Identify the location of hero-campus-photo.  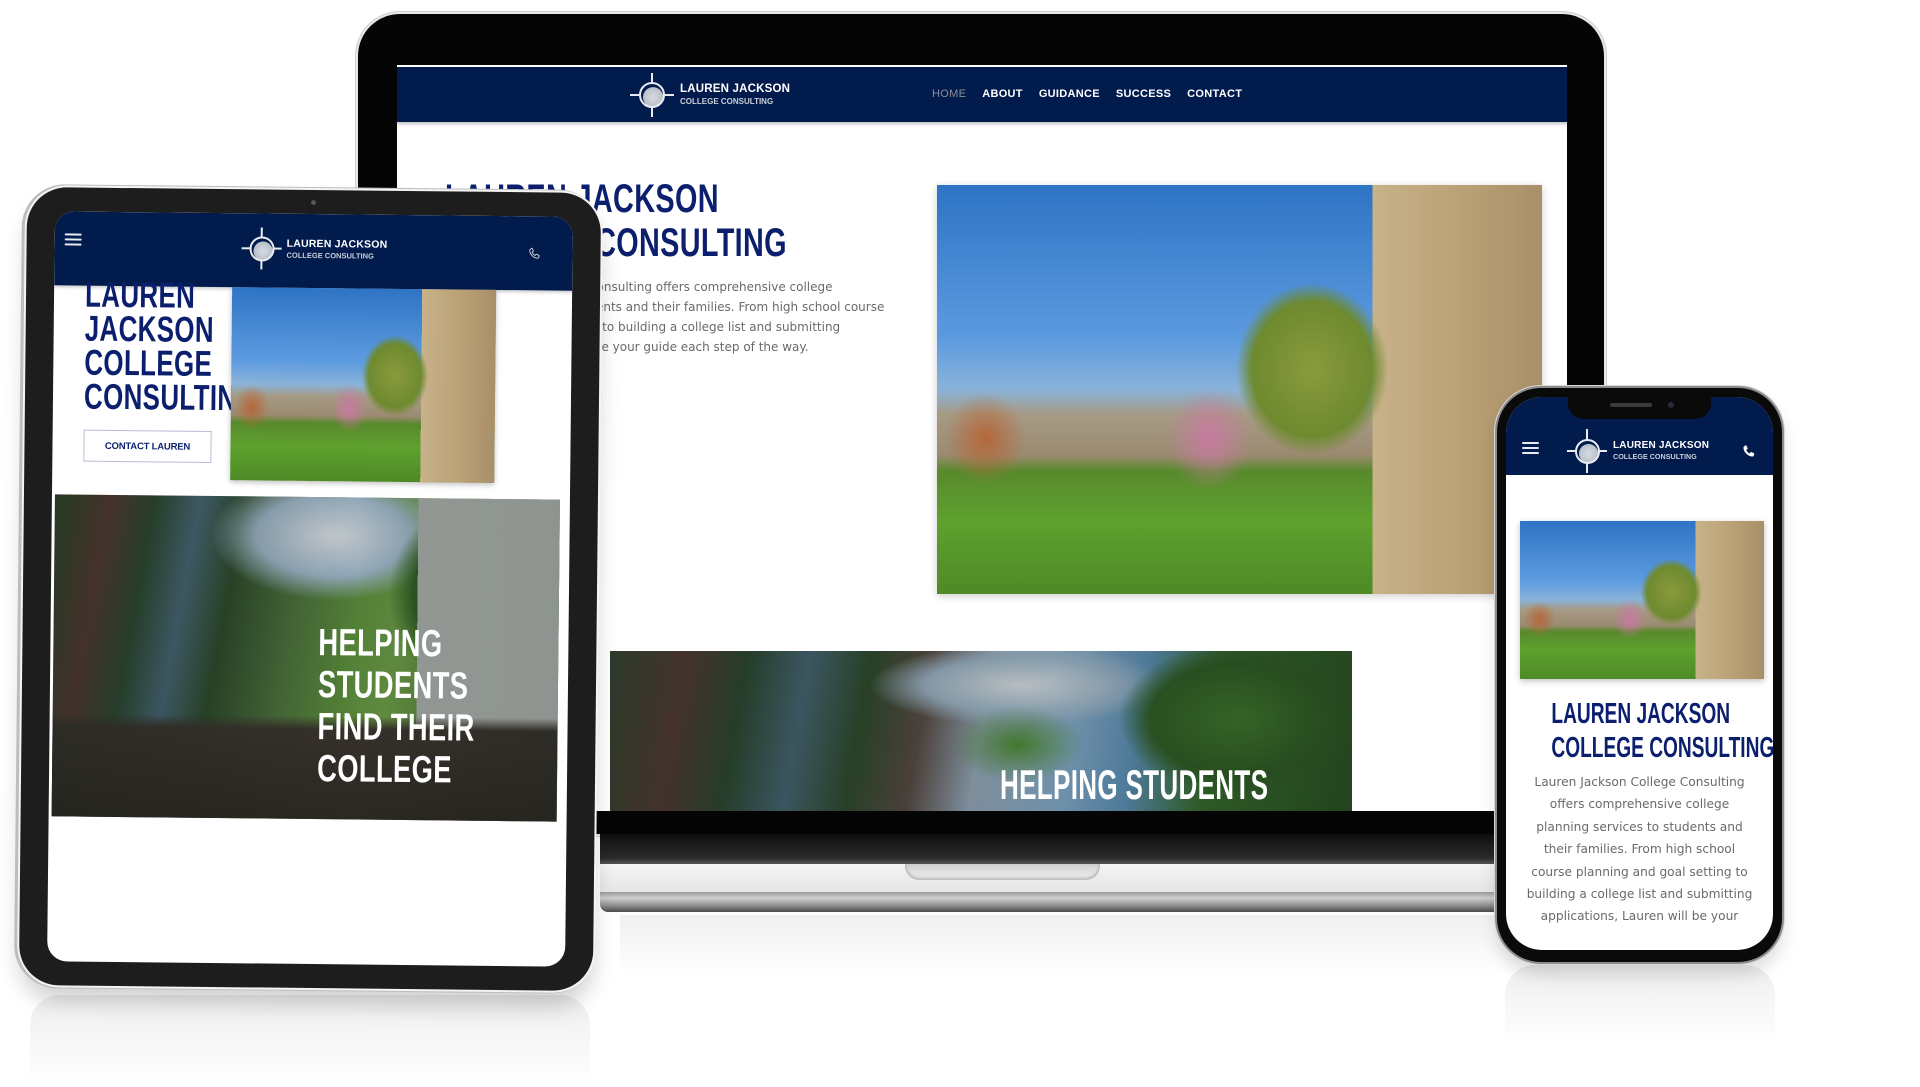
(1239, 389).